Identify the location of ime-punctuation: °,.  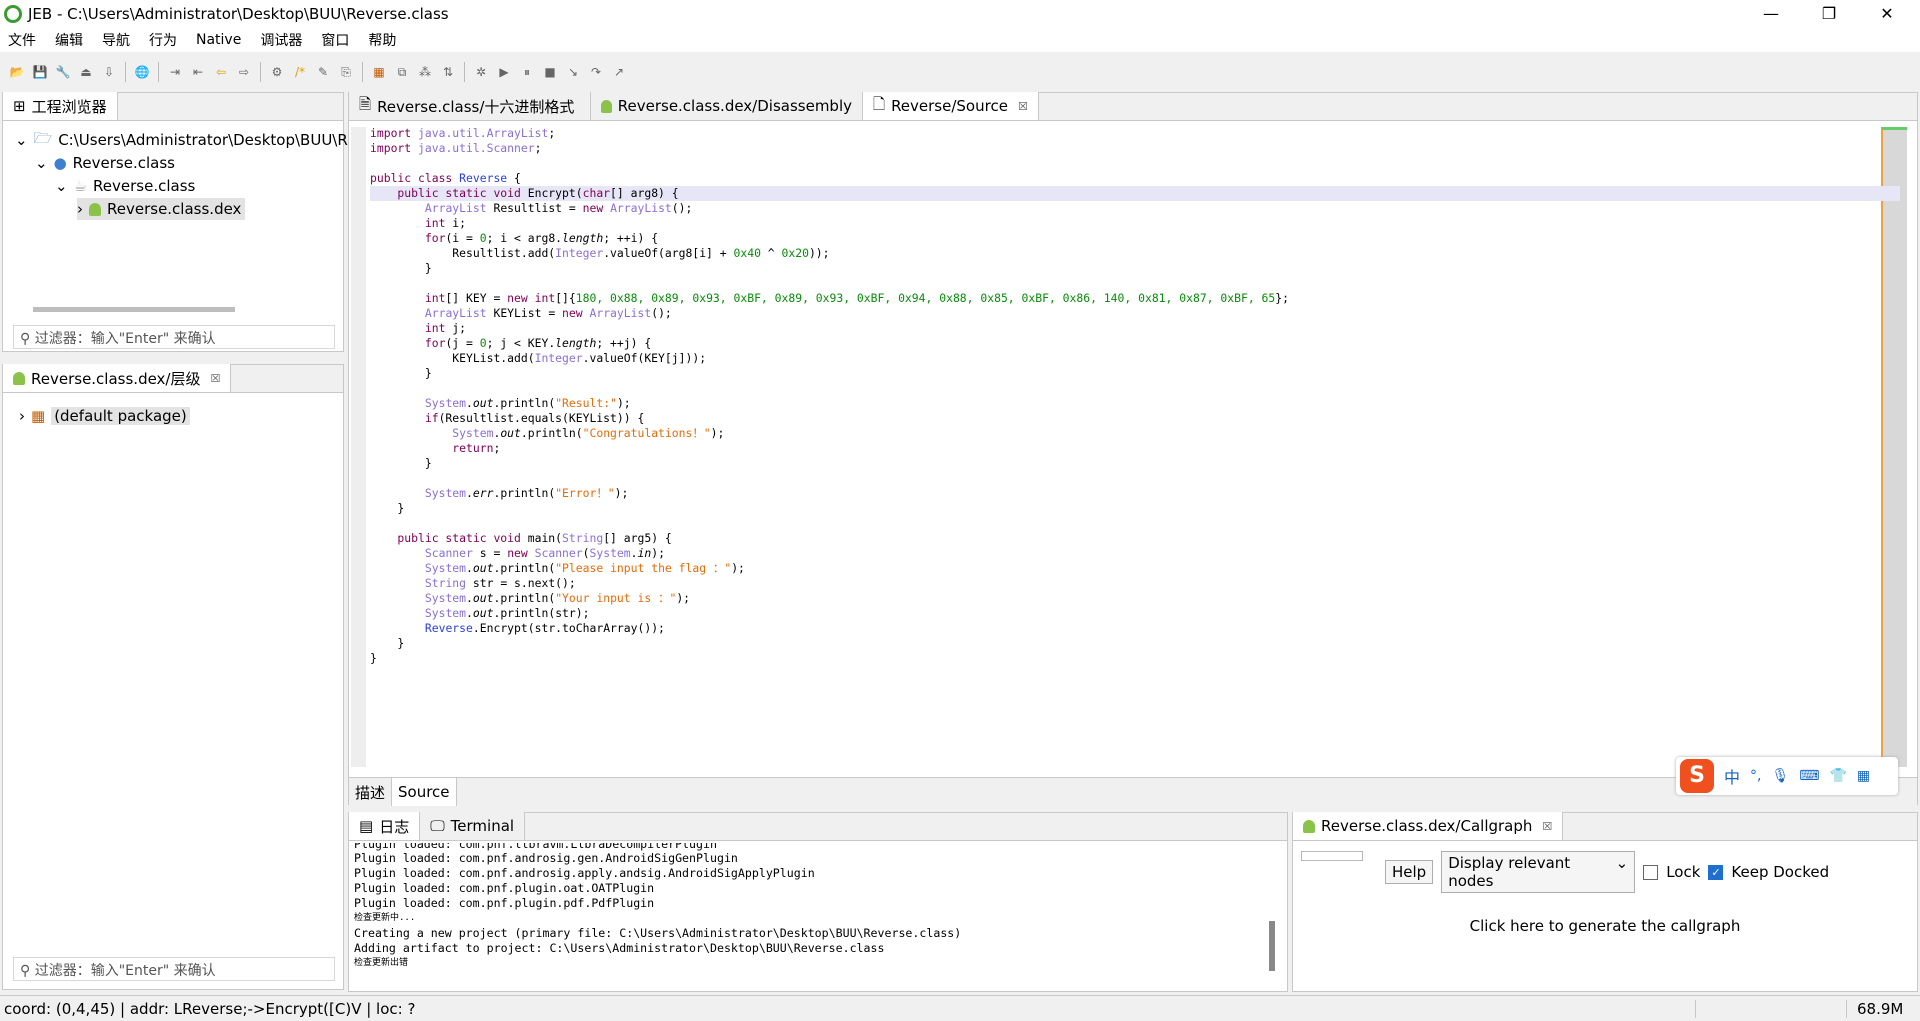
(1755, 776).